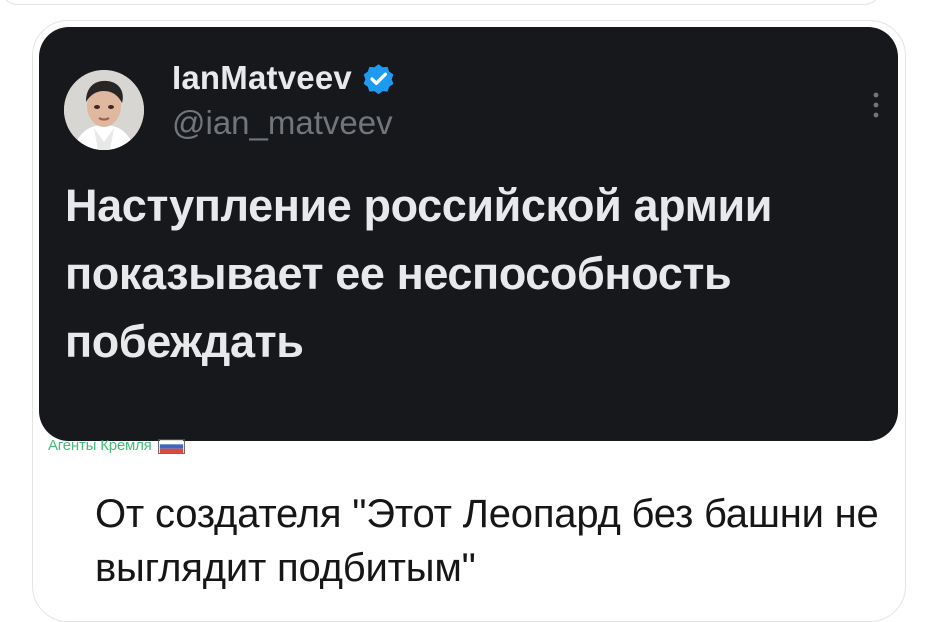 This screenshot has height=622, width=927. I want to click on channel-watermark: Агенты Кремля, so click(116, 446).